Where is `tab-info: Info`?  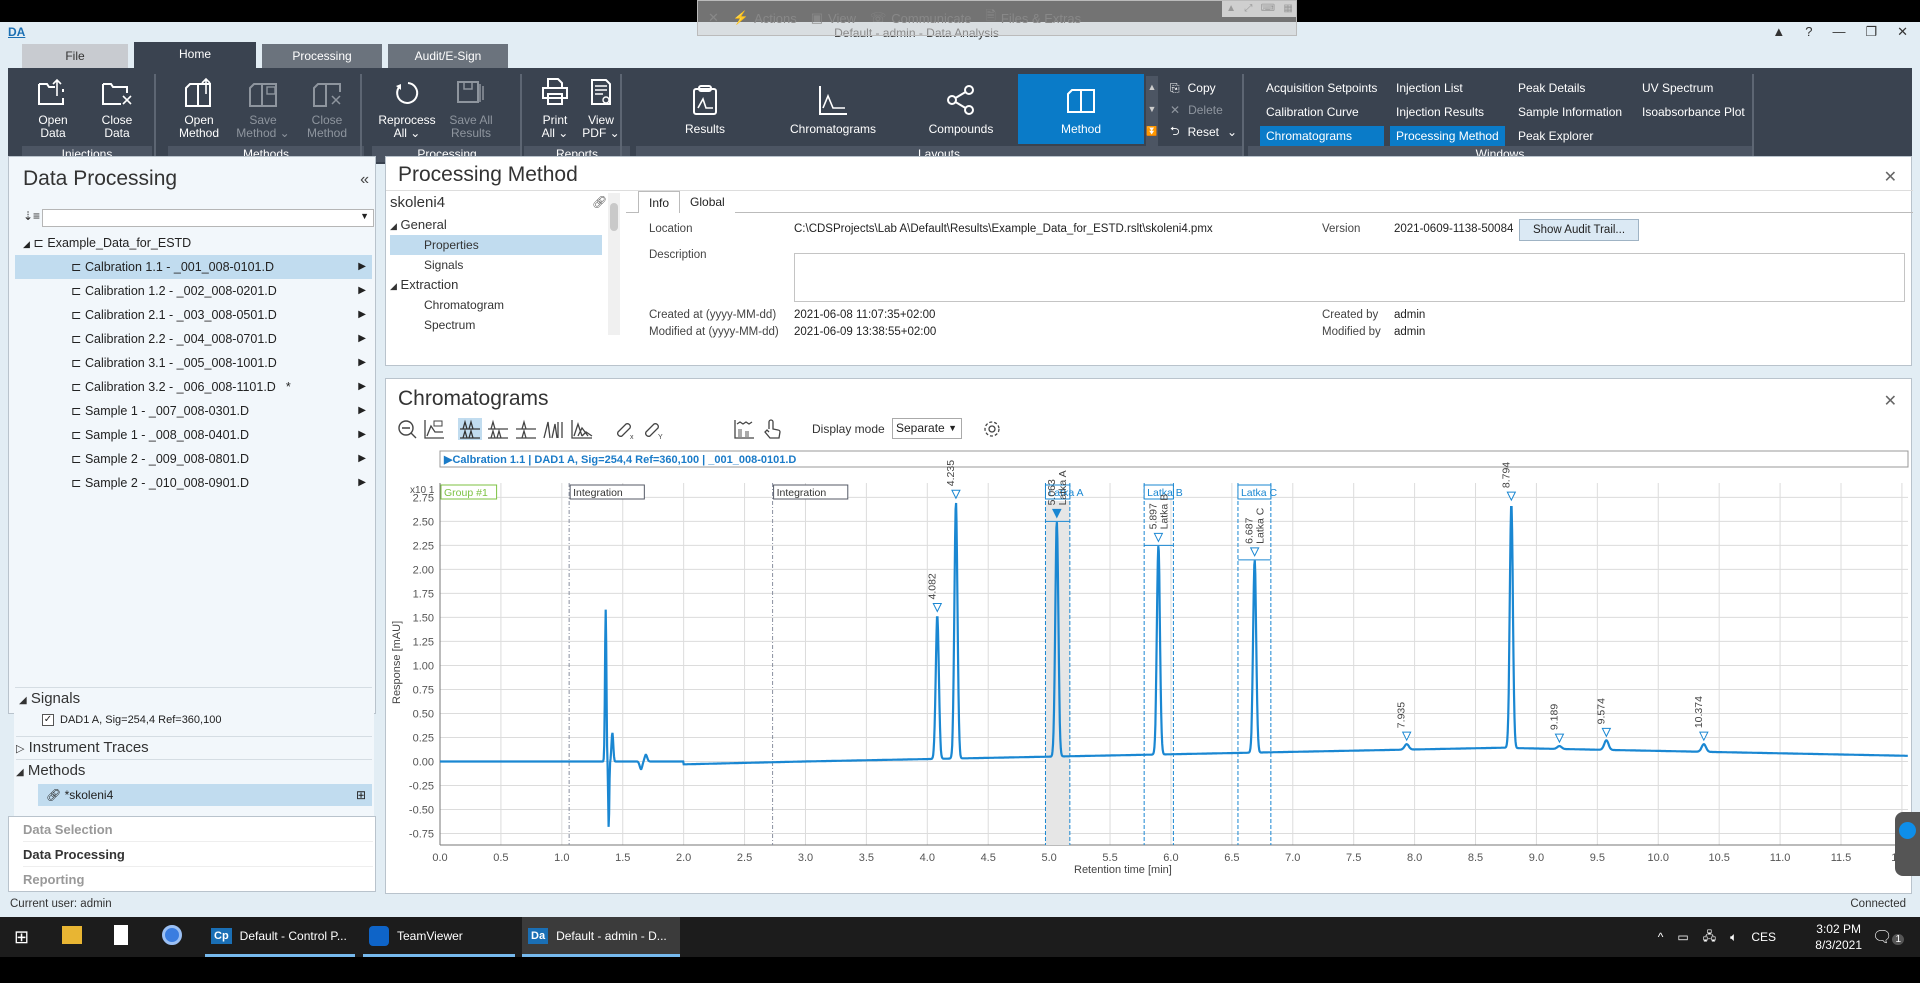
tab-info: Info is located at coordinates (659, 202).